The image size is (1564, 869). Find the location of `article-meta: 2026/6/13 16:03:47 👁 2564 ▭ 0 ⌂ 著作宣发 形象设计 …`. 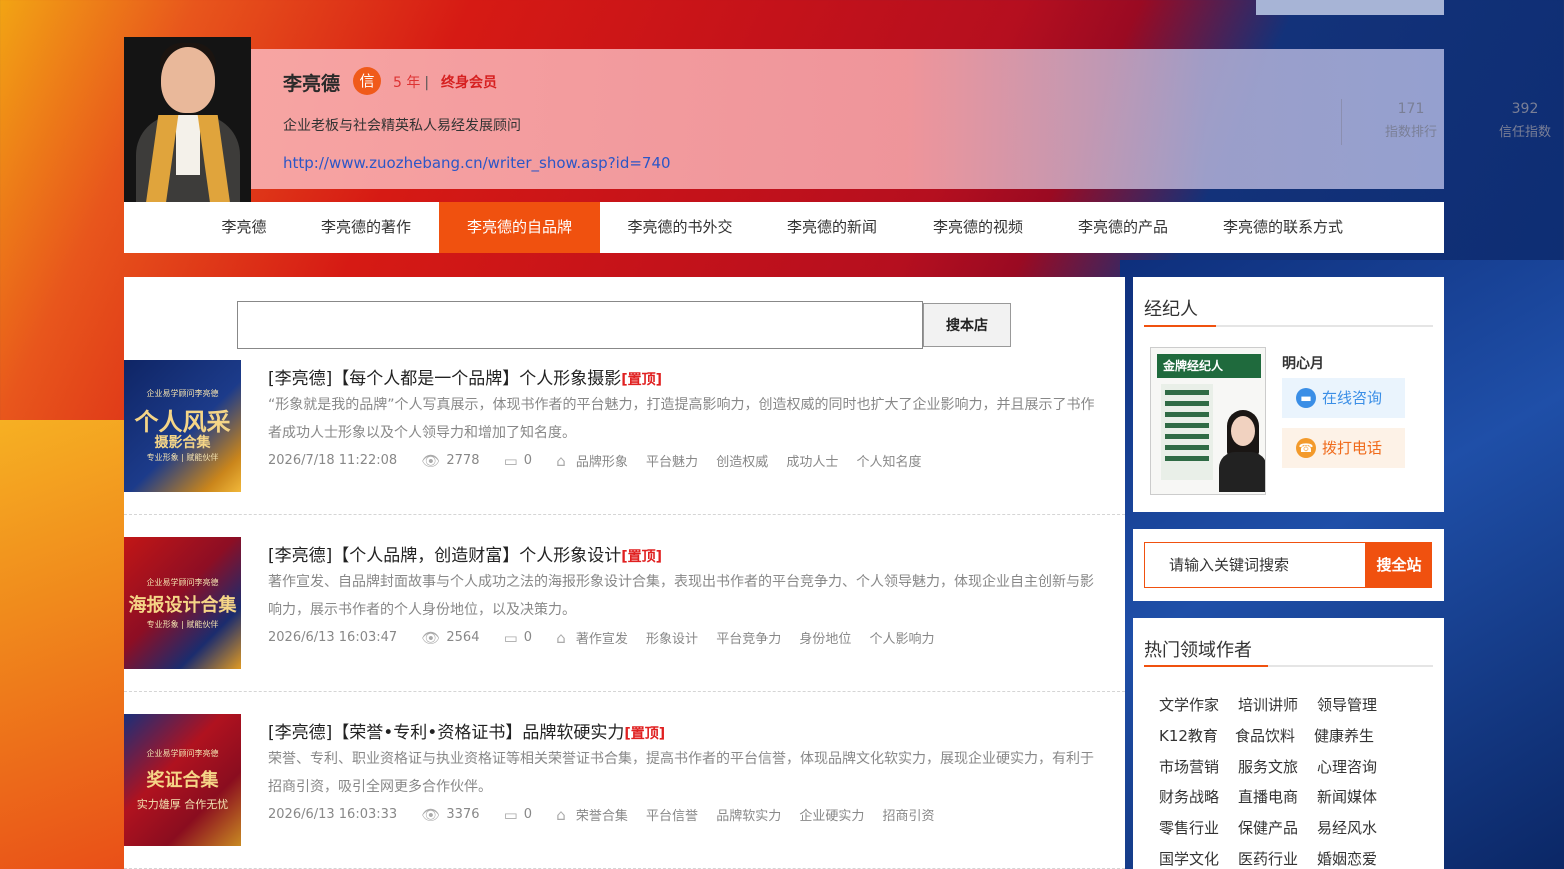

article-meta: 2026/6/13 16:03:47 👁 2564 ▭ 0 ⌂ 著作宣发 形象设计 … is located at coordinates (608, 638).